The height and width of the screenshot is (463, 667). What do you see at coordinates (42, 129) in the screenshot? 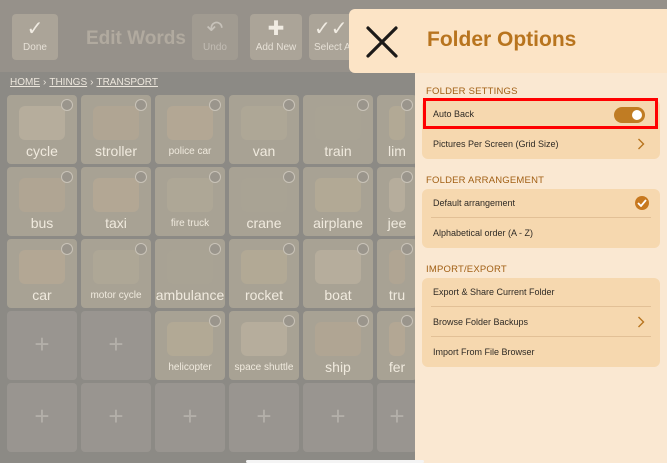
I see `word-cell: cycle` at bounding box center [42, 129].